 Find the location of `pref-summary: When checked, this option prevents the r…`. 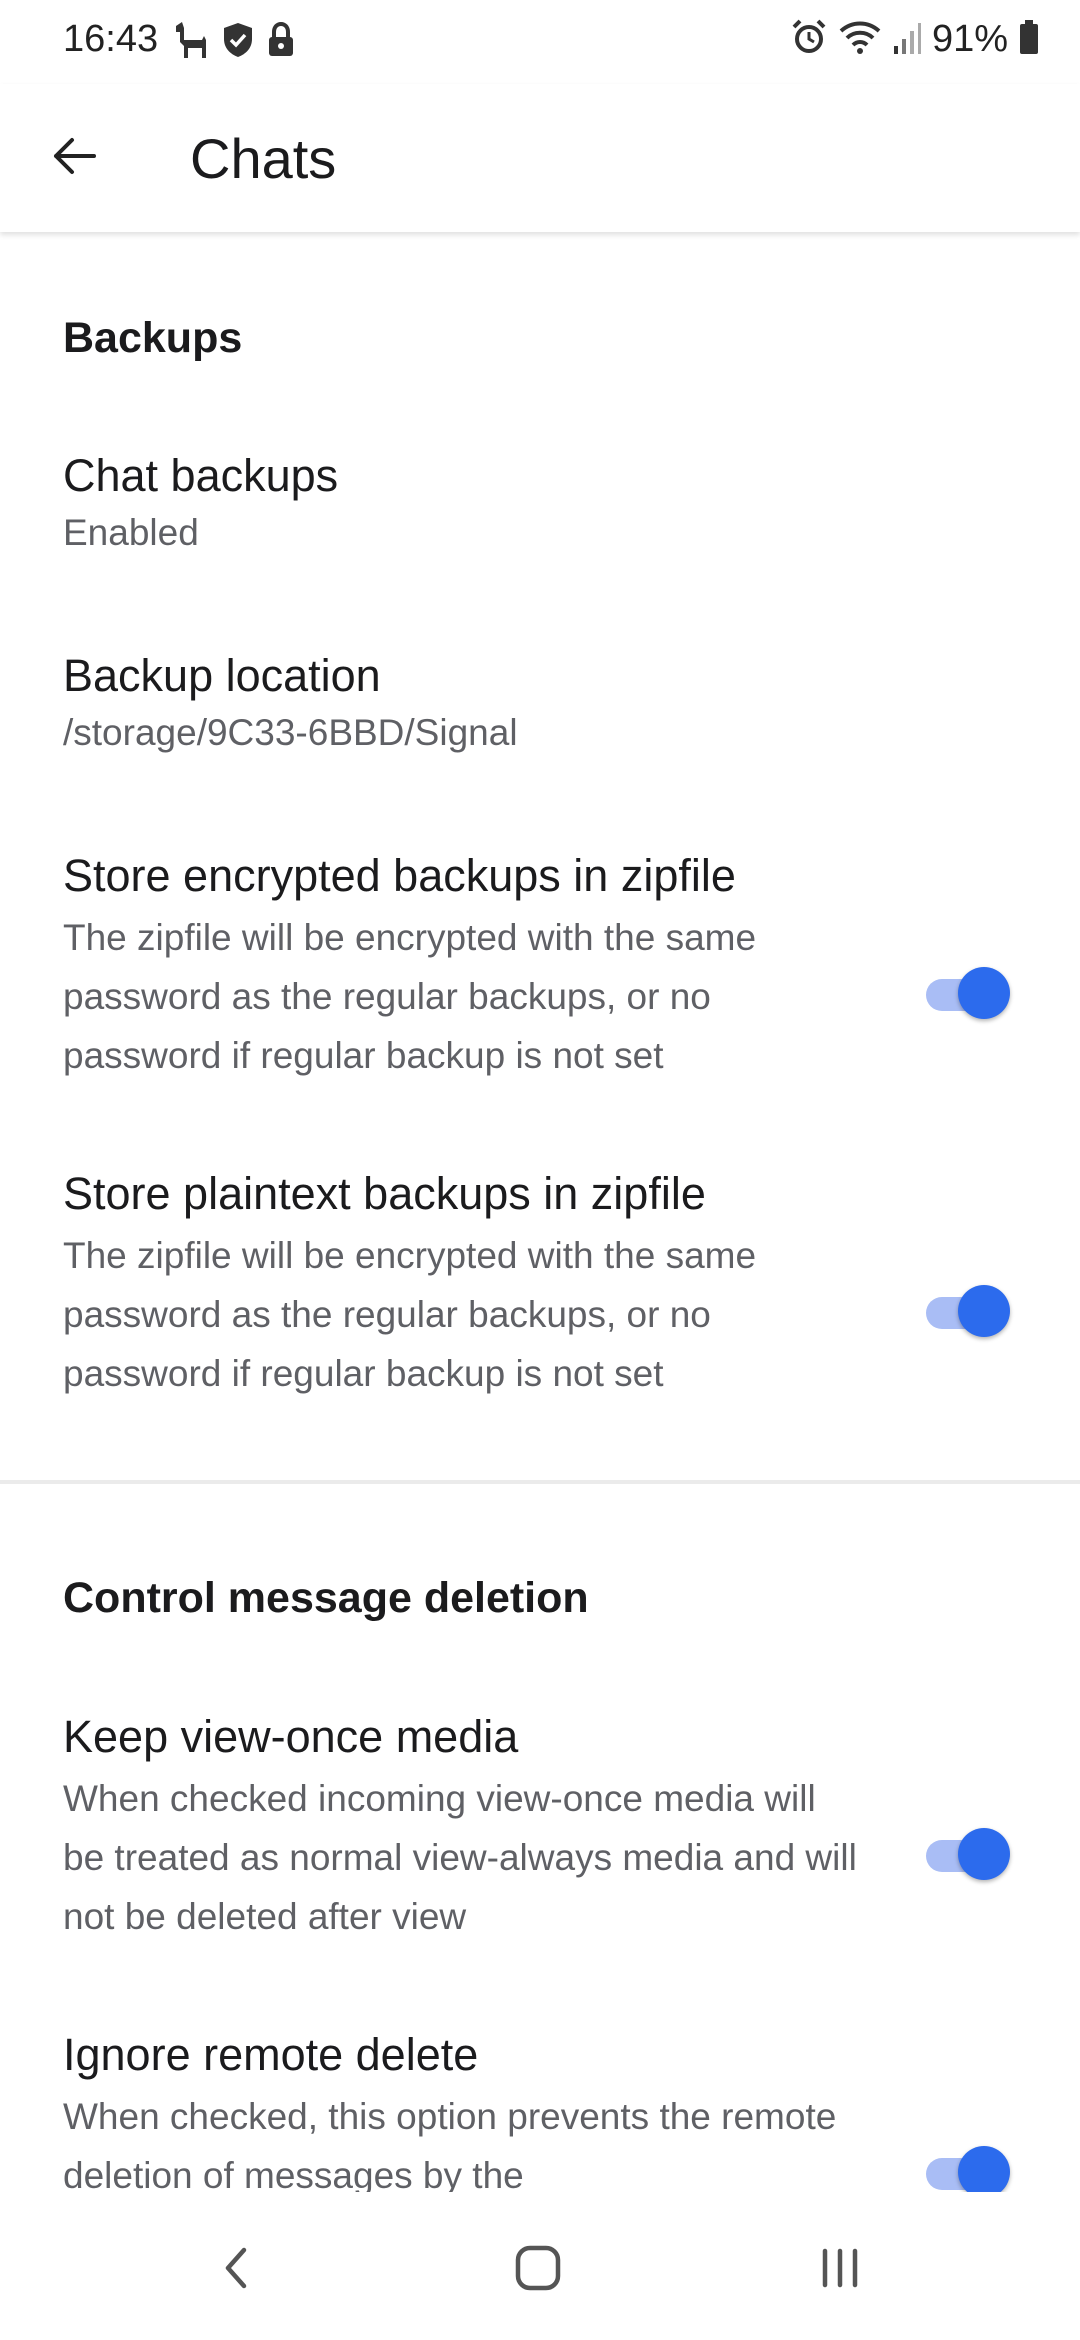

pref-summary: When checked, this option prevents the r… is located at coordinates (450, 2144).